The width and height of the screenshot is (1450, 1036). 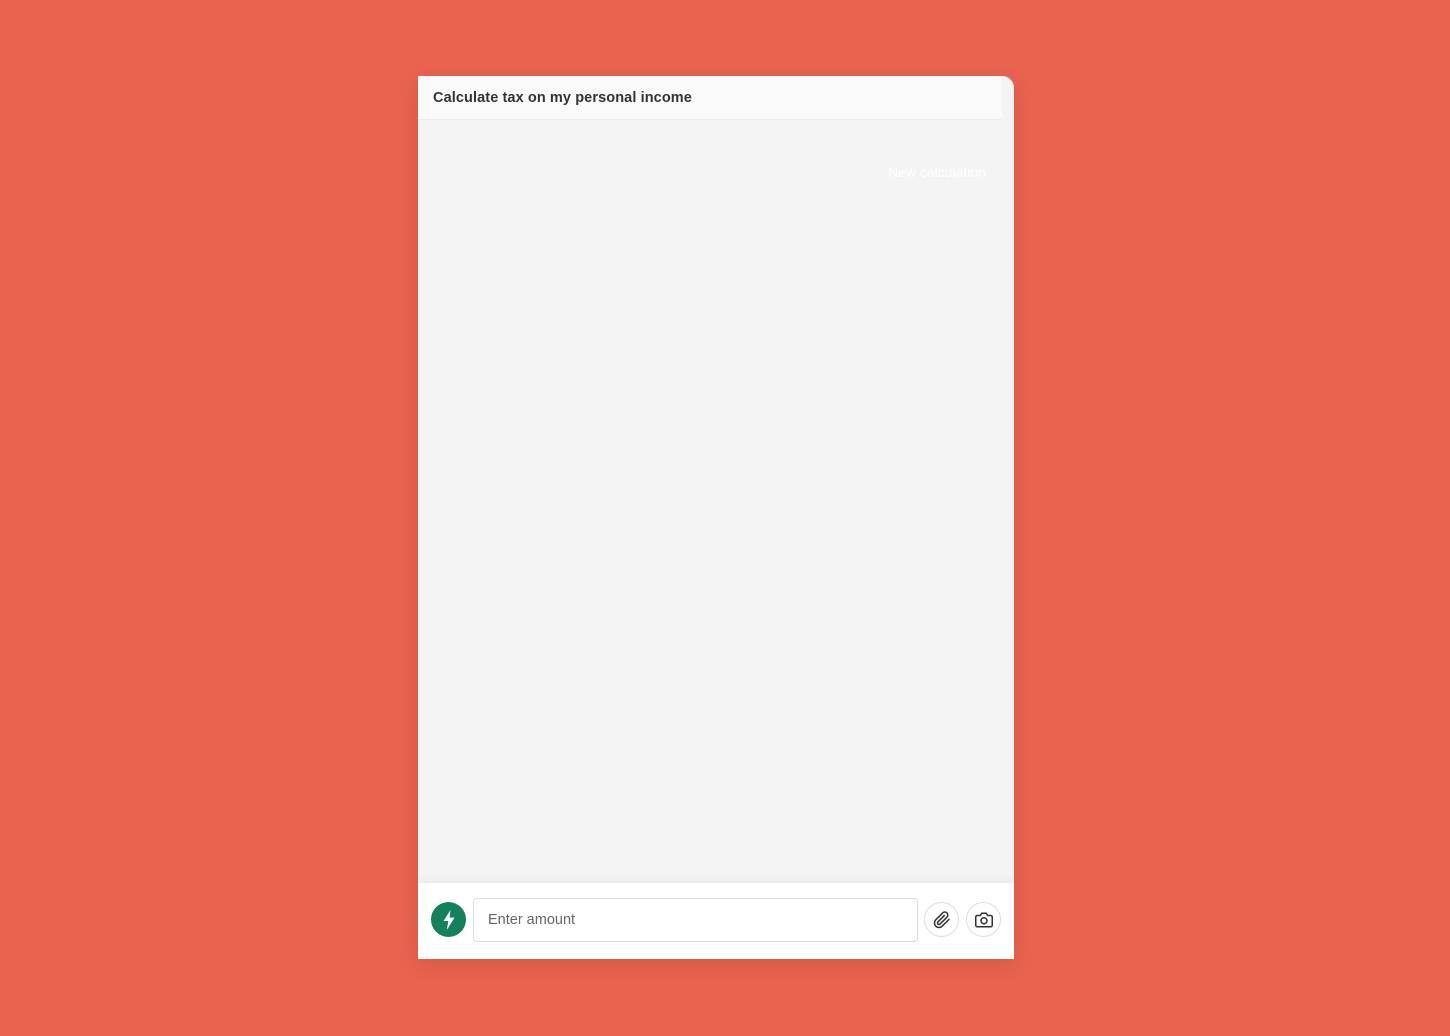 What do you see at coordinates (1008, 98) in the screenshot?
I see `header-edge` at bounding box center [1008, 98].